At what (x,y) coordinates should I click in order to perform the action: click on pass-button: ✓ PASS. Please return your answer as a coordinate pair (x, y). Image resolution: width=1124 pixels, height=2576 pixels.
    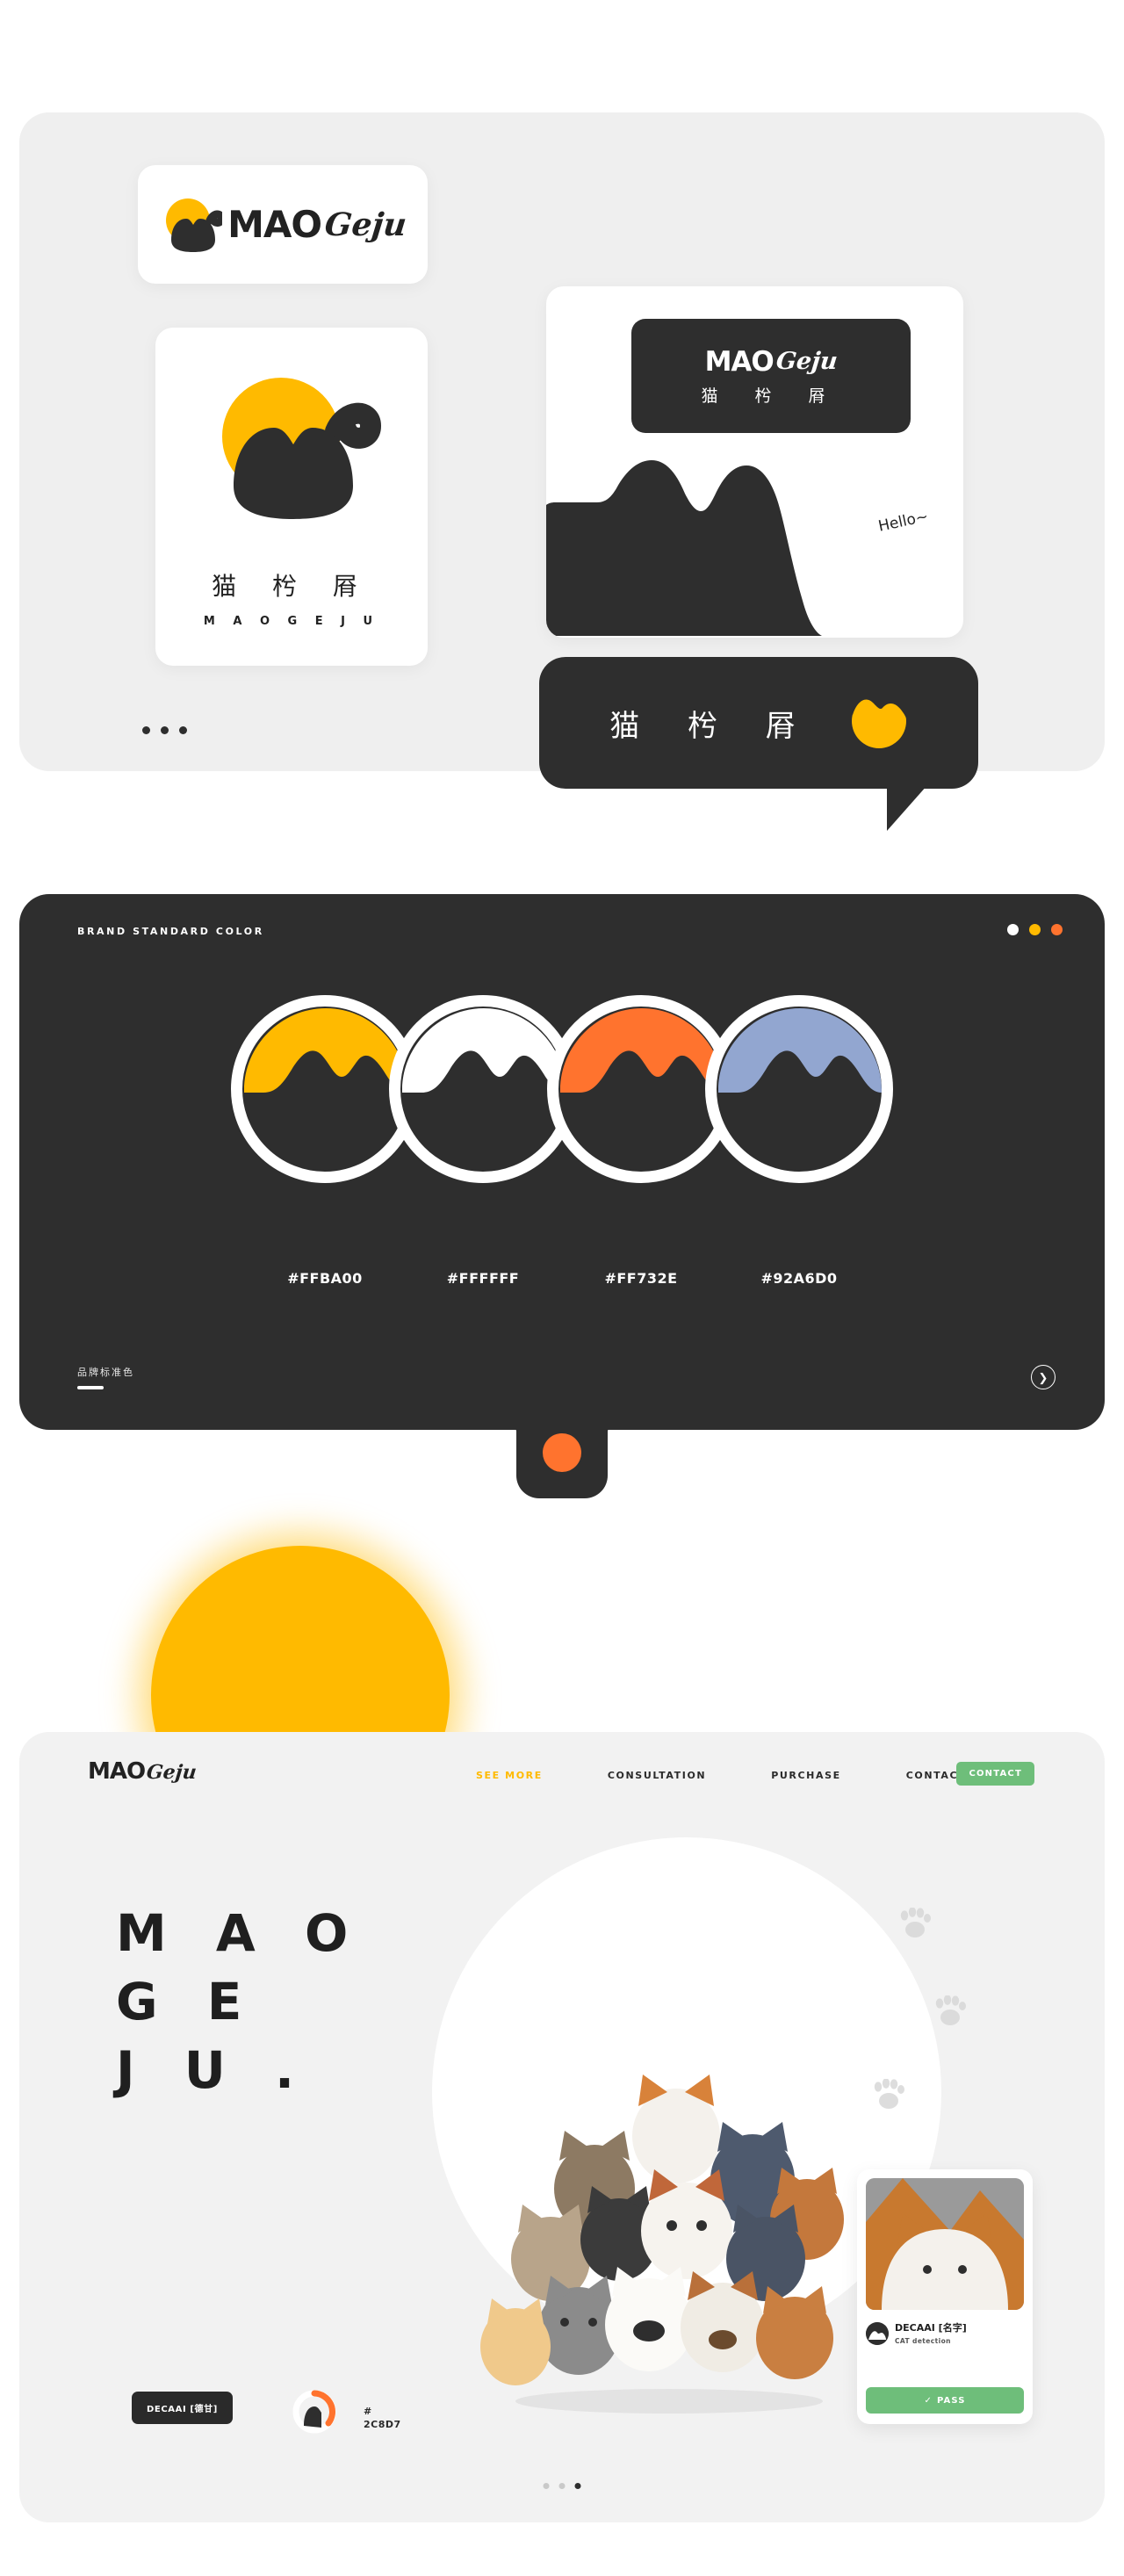
    Looking at the image, I should click on (945, 2400).